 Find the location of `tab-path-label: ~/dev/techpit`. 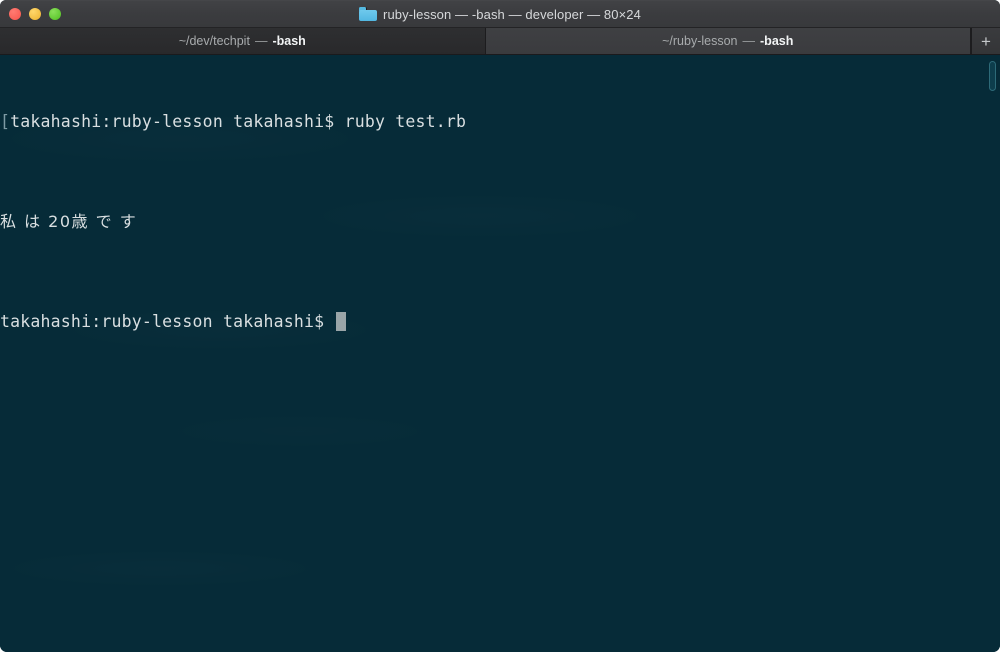

tab-path-label: ~/dev/techpit is located at coordinates (214, 41).